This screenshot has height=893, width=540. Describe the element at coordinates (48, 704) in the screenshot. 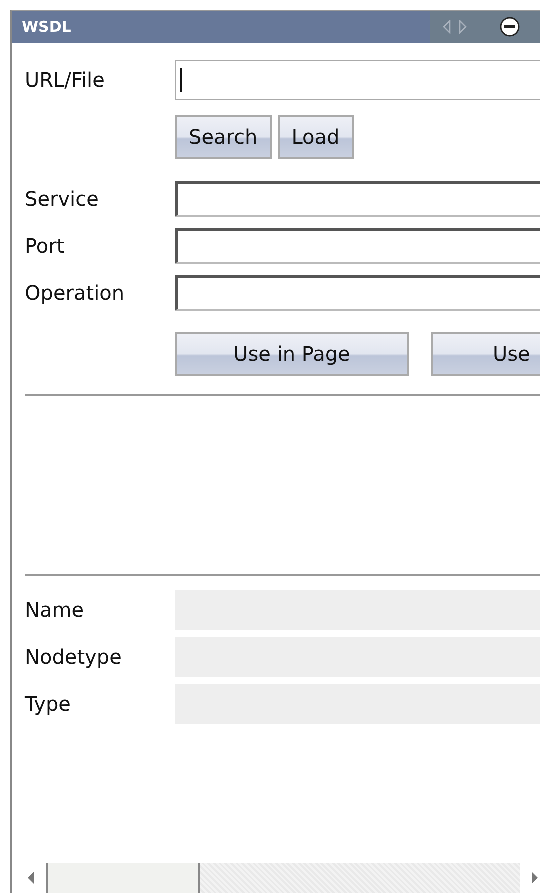

I see `property-label: Type` at that location.